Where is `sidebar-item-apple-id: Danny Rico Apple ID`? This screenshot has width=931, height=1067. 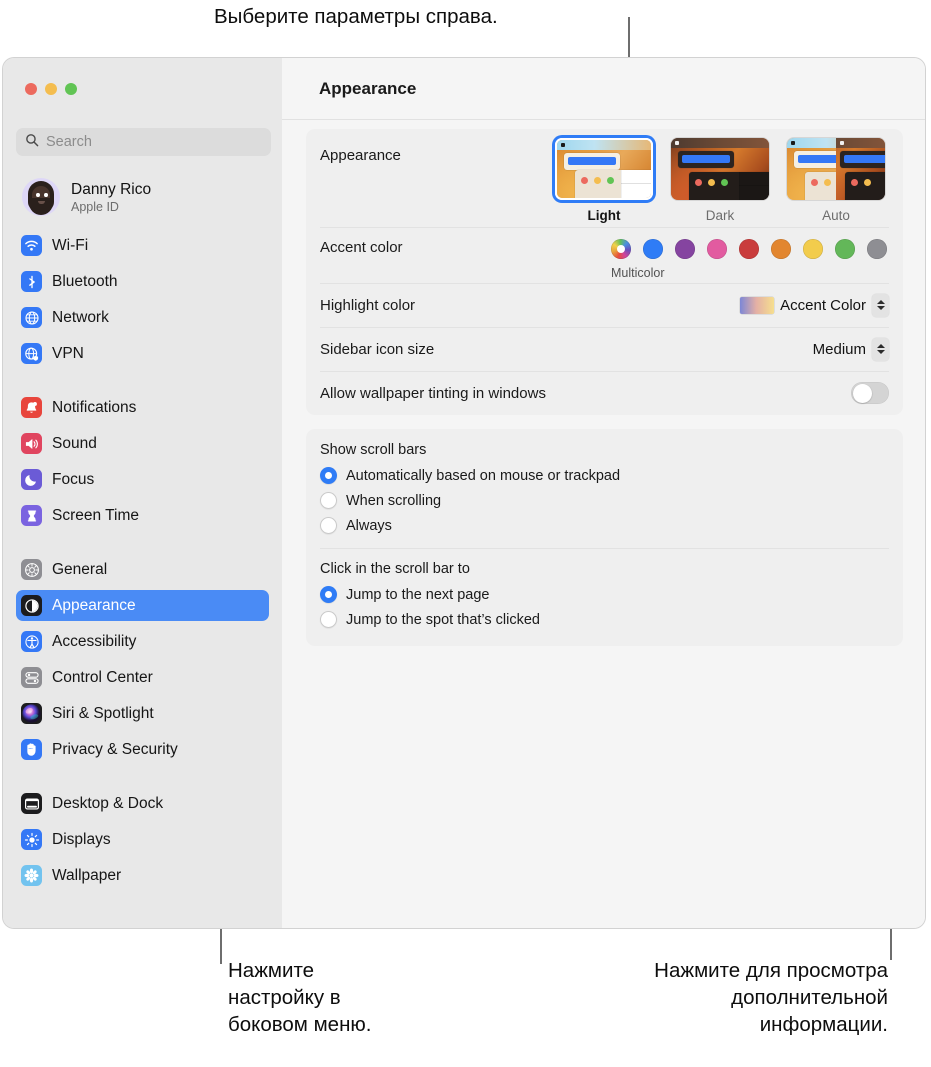 sidebar-item-apple-id: Danny Rico Apple ID is located at coordinates (144, 197).